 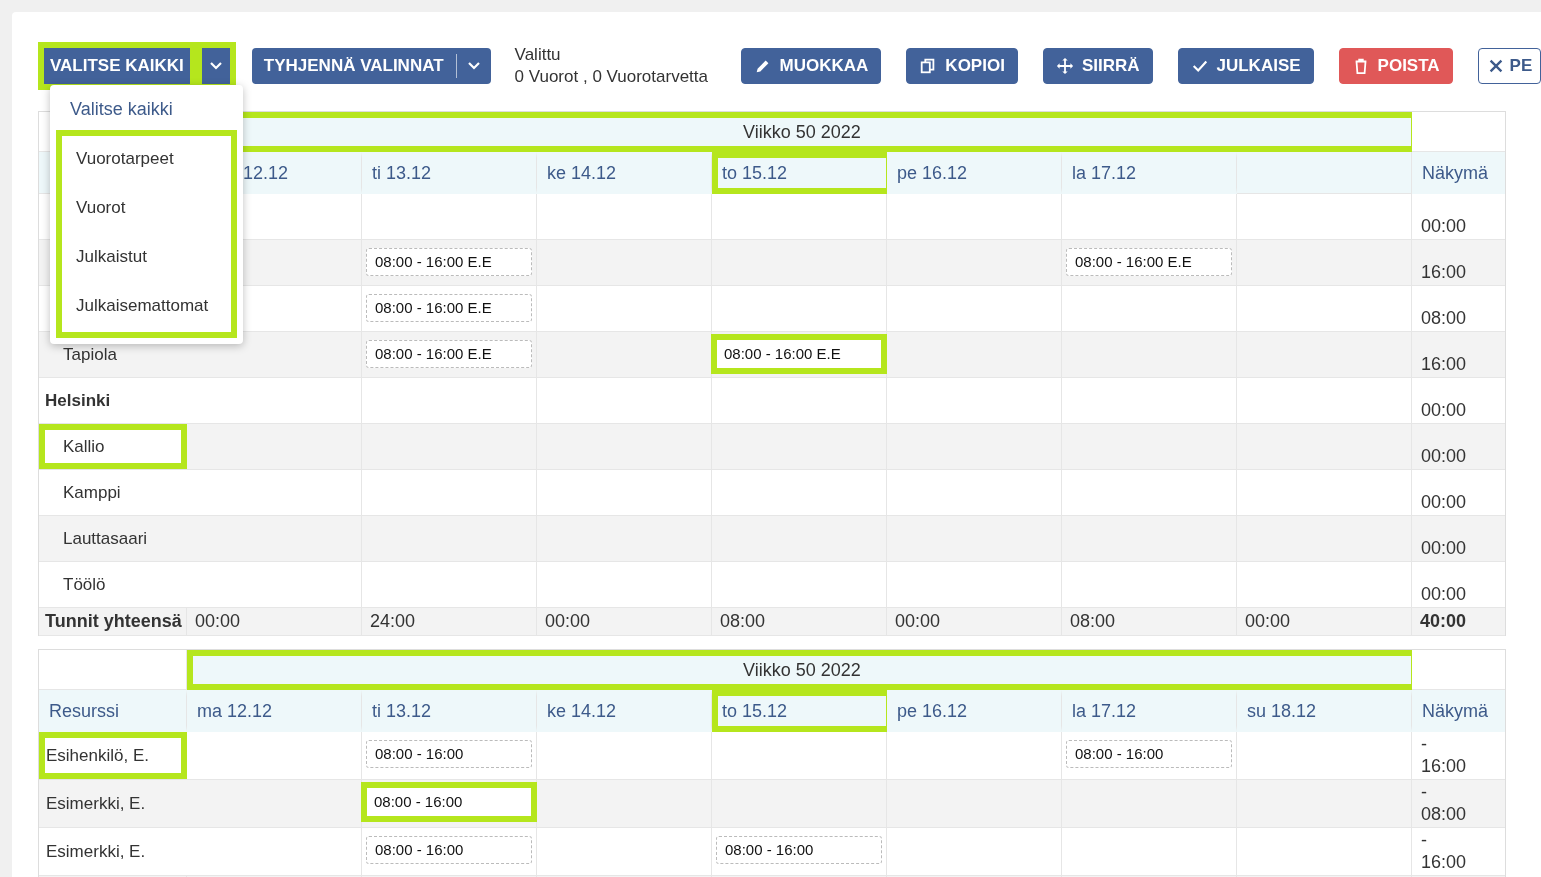 What do you see at coordinates (1097, 66) in the screenshot?
I see `action-button: SIIRRÄ` at bounding box center [1097, 66].